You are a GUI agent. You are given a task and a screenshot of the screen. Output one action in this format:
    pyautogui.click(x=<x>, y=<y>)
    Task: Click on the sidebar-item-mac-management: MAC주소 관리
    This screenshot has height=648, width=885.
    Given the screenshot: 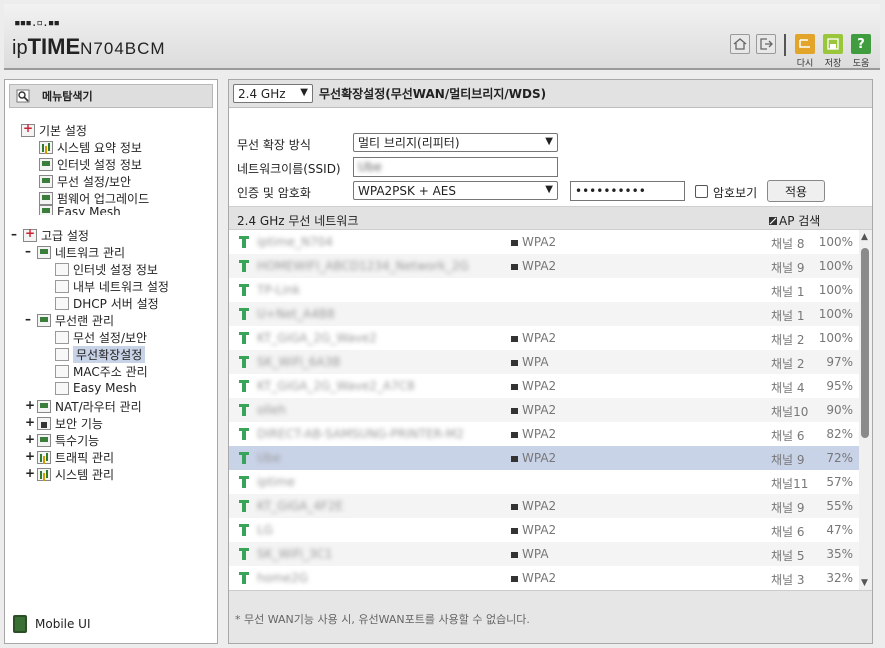 What is the action you would take?
    pyautogui.click(x=101, y=371)
    